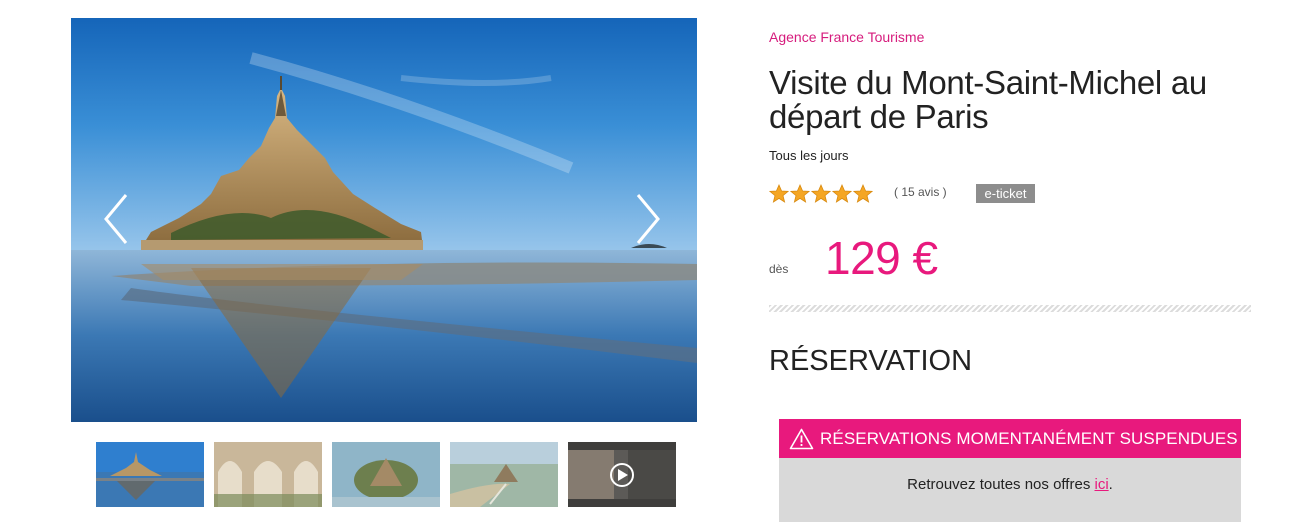 The image size is (1310, 522). Describe the element at coordinates (268, 474) in the screenshot. I see `thumb-cloister-arches` at that location.